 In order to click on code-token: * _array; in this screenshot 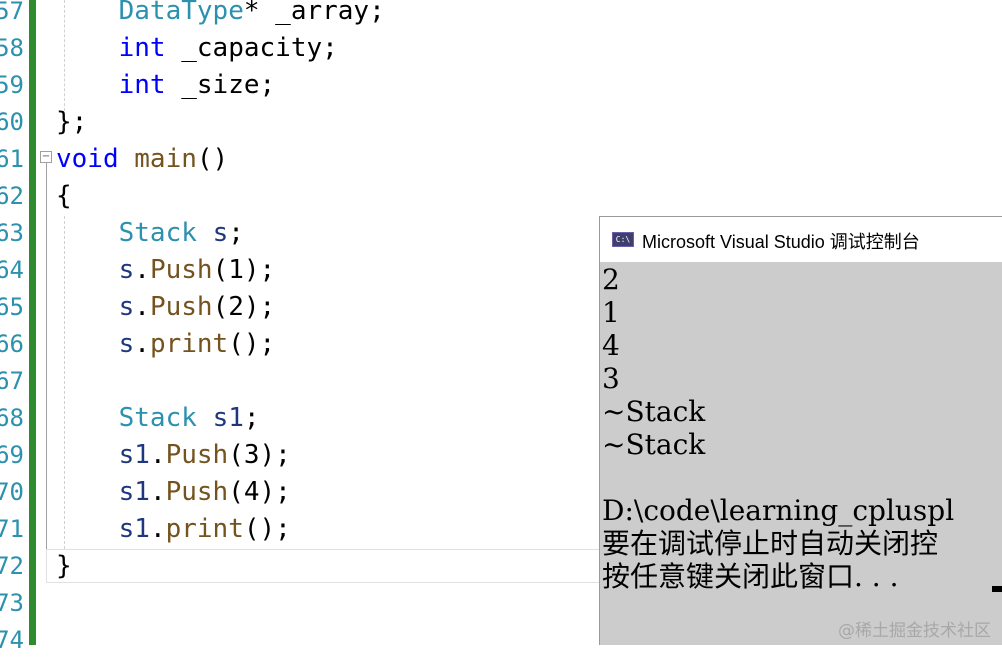, I will do `click(314, 13)`.